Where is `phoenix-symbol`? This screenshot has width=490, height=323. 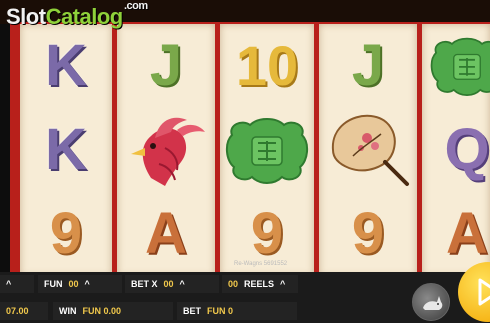
phoenix-symbol is located at coordinates (166, 150).